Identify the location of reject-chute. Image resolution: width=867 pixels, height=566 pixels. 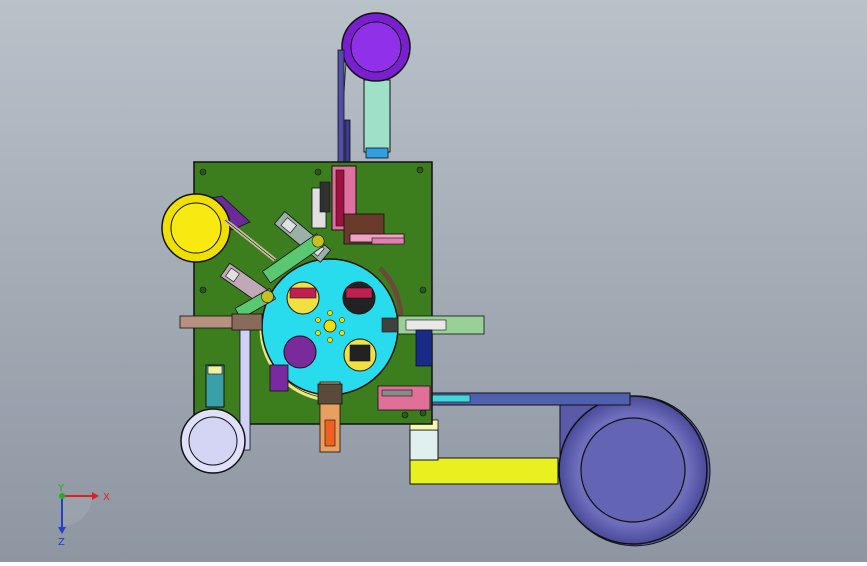
(279, 378).